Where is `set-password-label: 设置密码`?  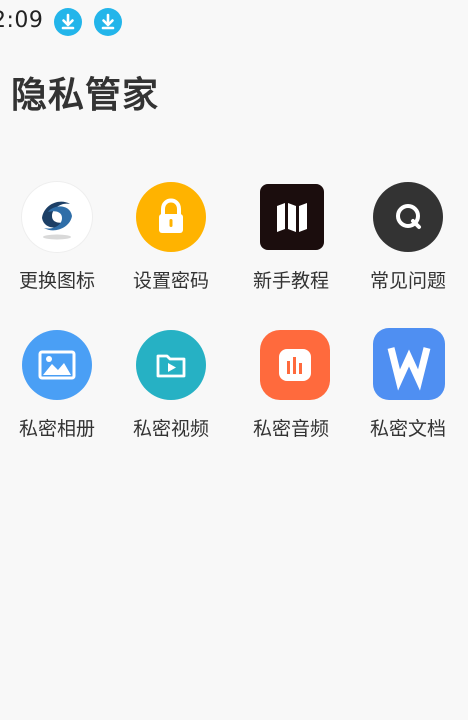 set-password-label: 设置密码 is located at coordinates (170, 281).